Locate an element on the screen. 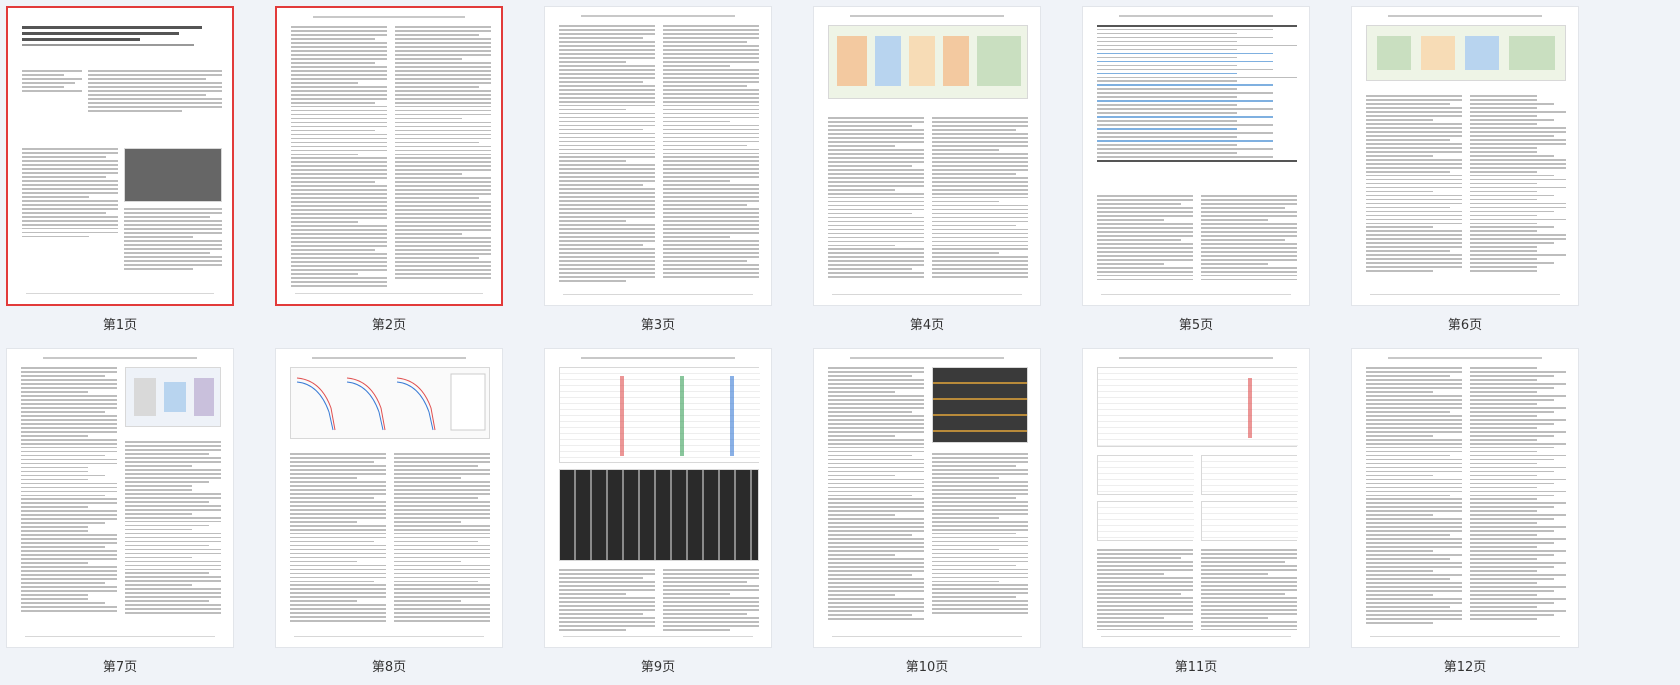 The height and width of the screenshot is (685, 1680). page-thumbnail-11: 第11页 is located at coordinates (1200, 513).